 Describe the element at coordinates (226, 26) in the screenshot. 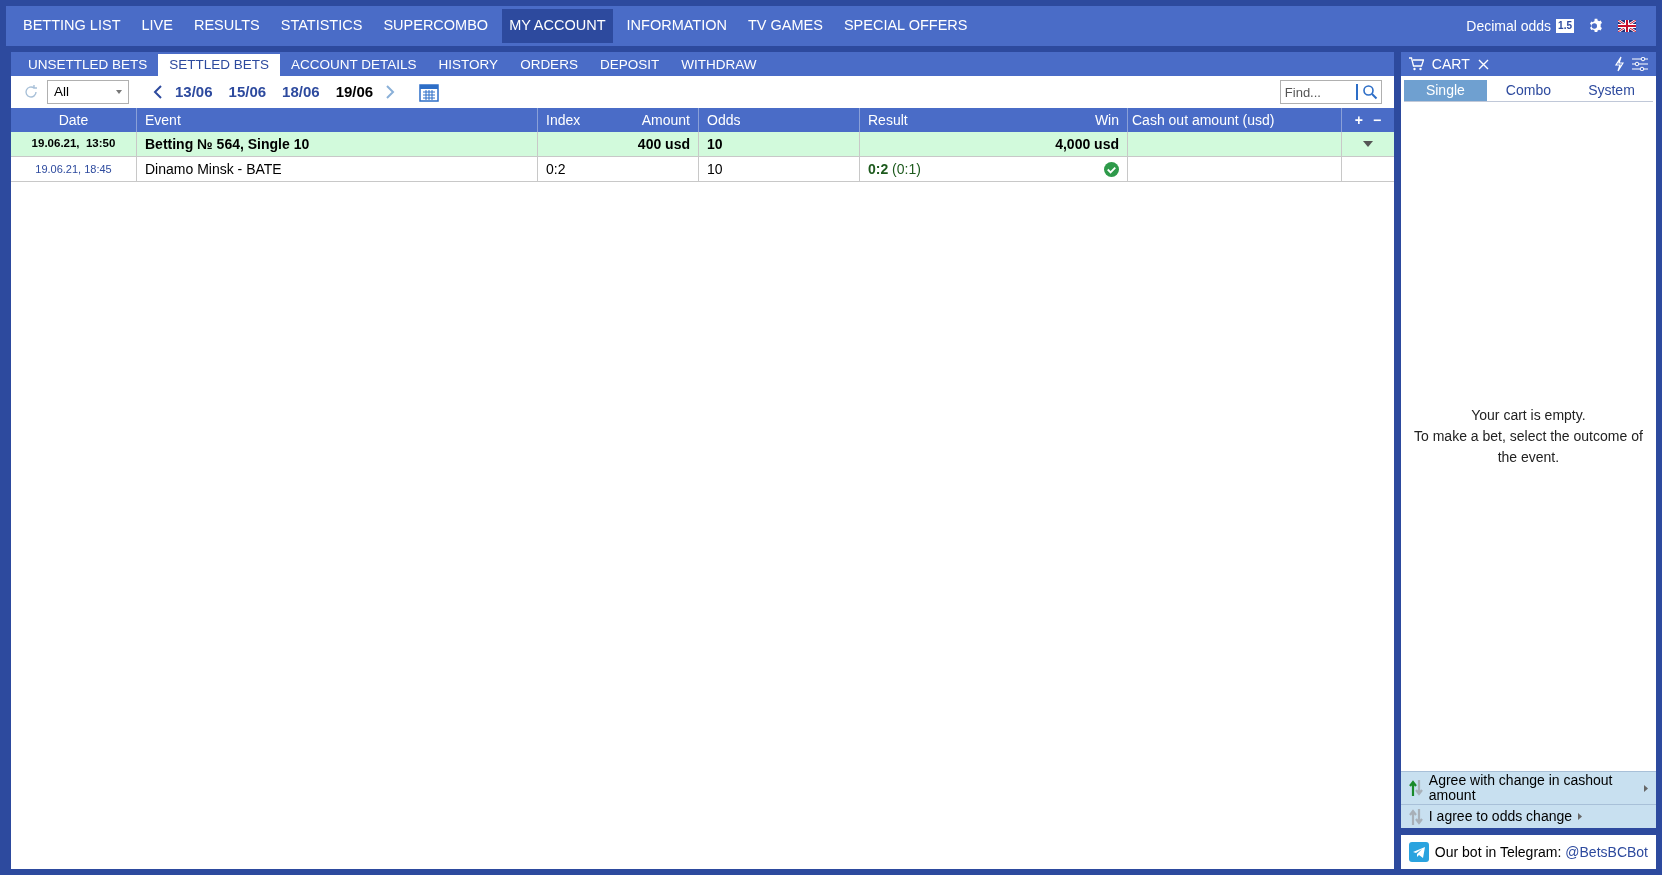

I see `nav-tab: RESULTS` at that location.